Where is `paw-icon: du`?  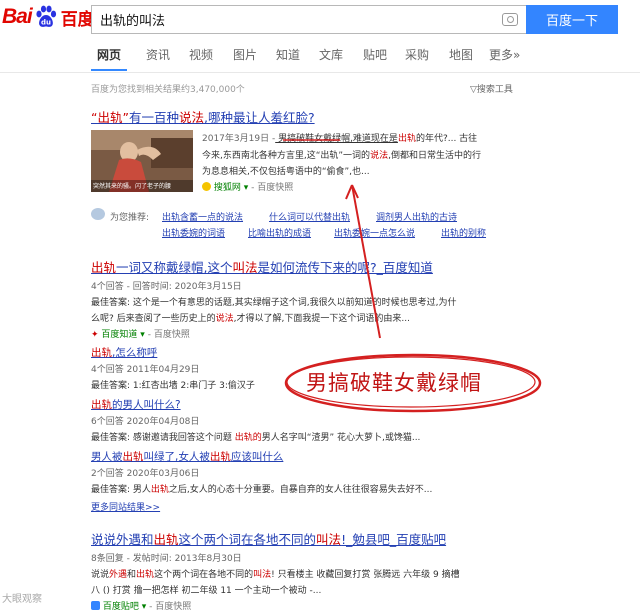
paw-icon: du is located at coordinates (46, 16).